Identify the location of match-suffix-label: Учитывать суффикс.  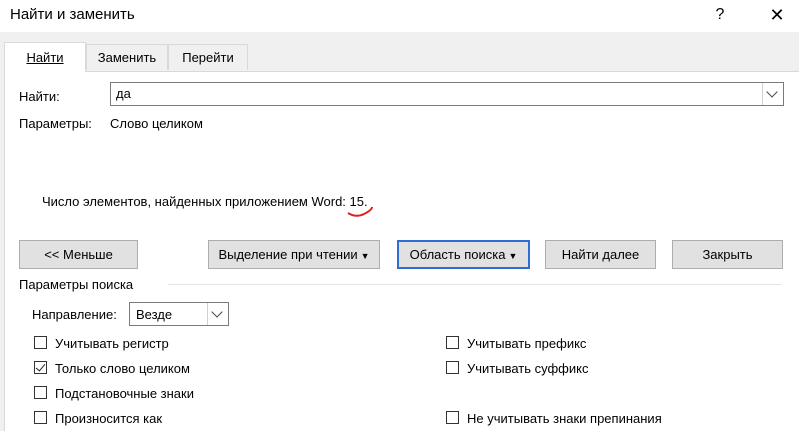
(528, 368).